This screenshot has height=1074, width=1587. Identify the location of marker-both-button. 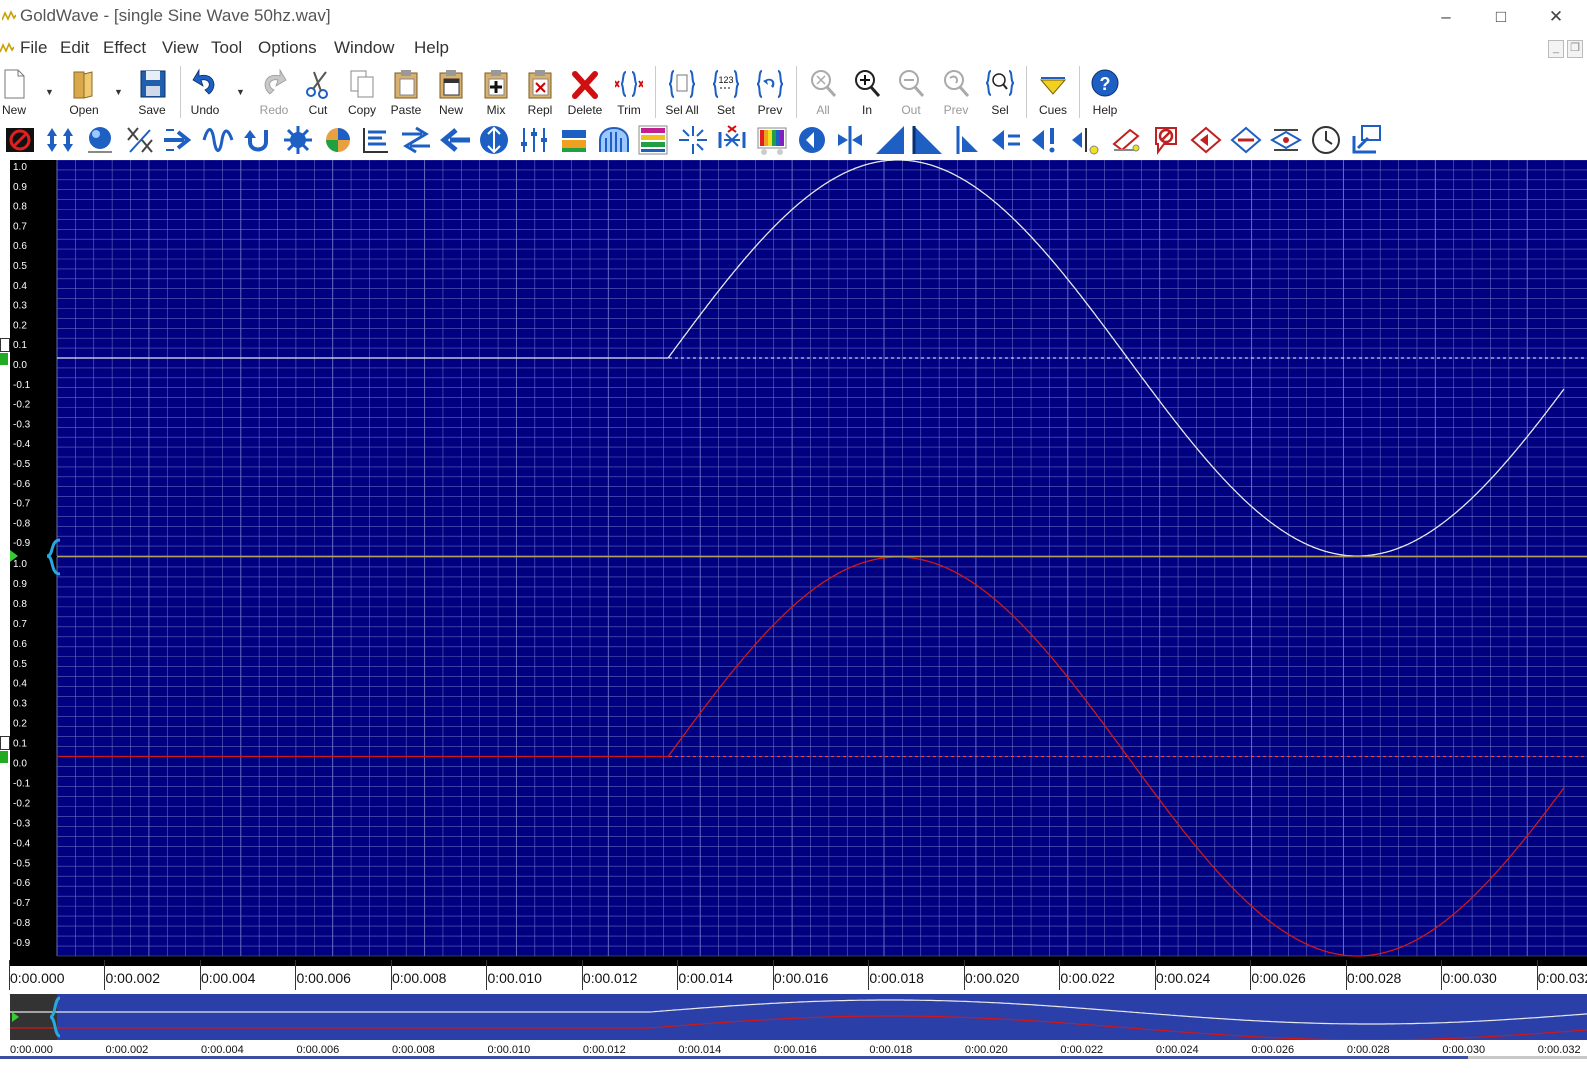
(1286, 140).